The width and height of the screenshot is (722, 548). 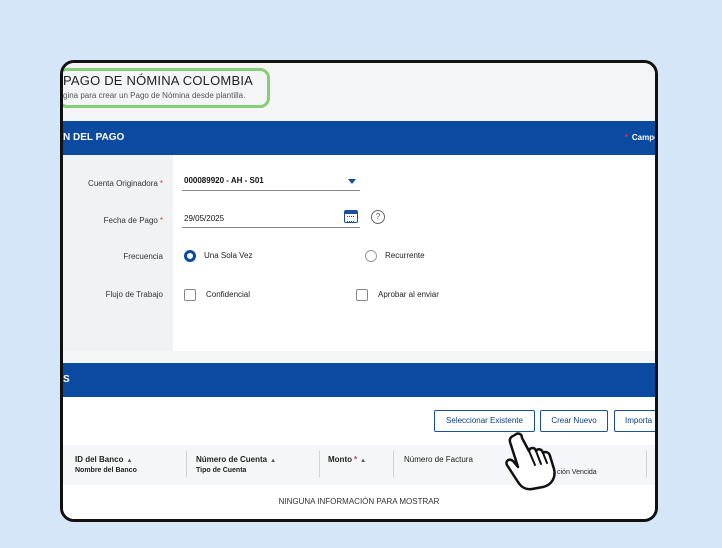 What do you see at coordinates (408, 294) in the screenshot?
I see `checkbox-aprobar-label: Aprobar al enviar` at bounding box center [408, 294].